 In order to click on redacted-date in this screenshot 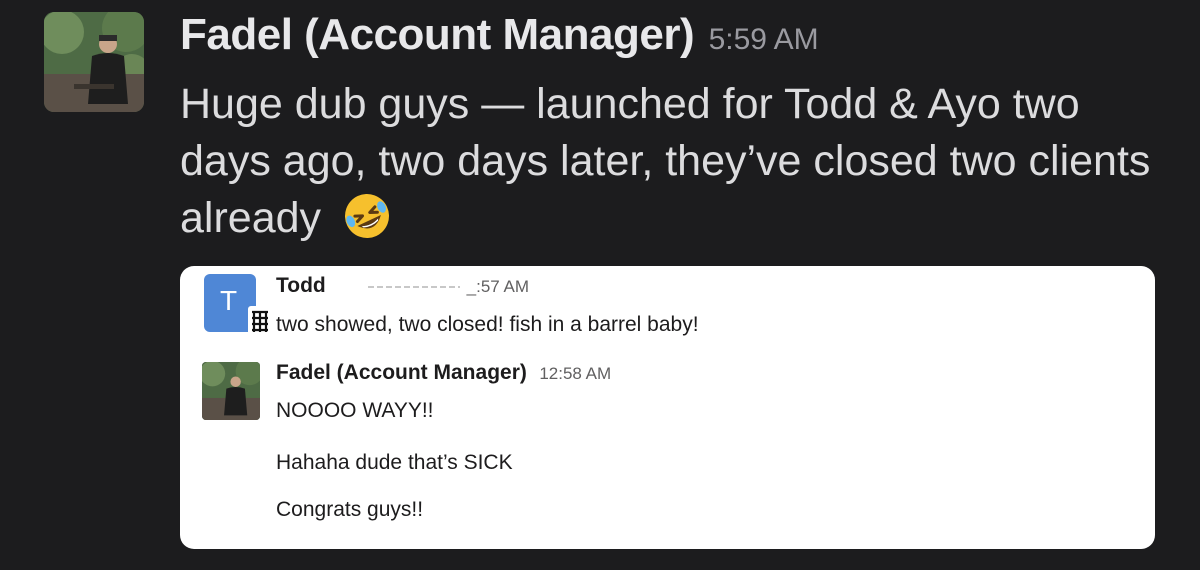, I will do `click(414, 287)`.